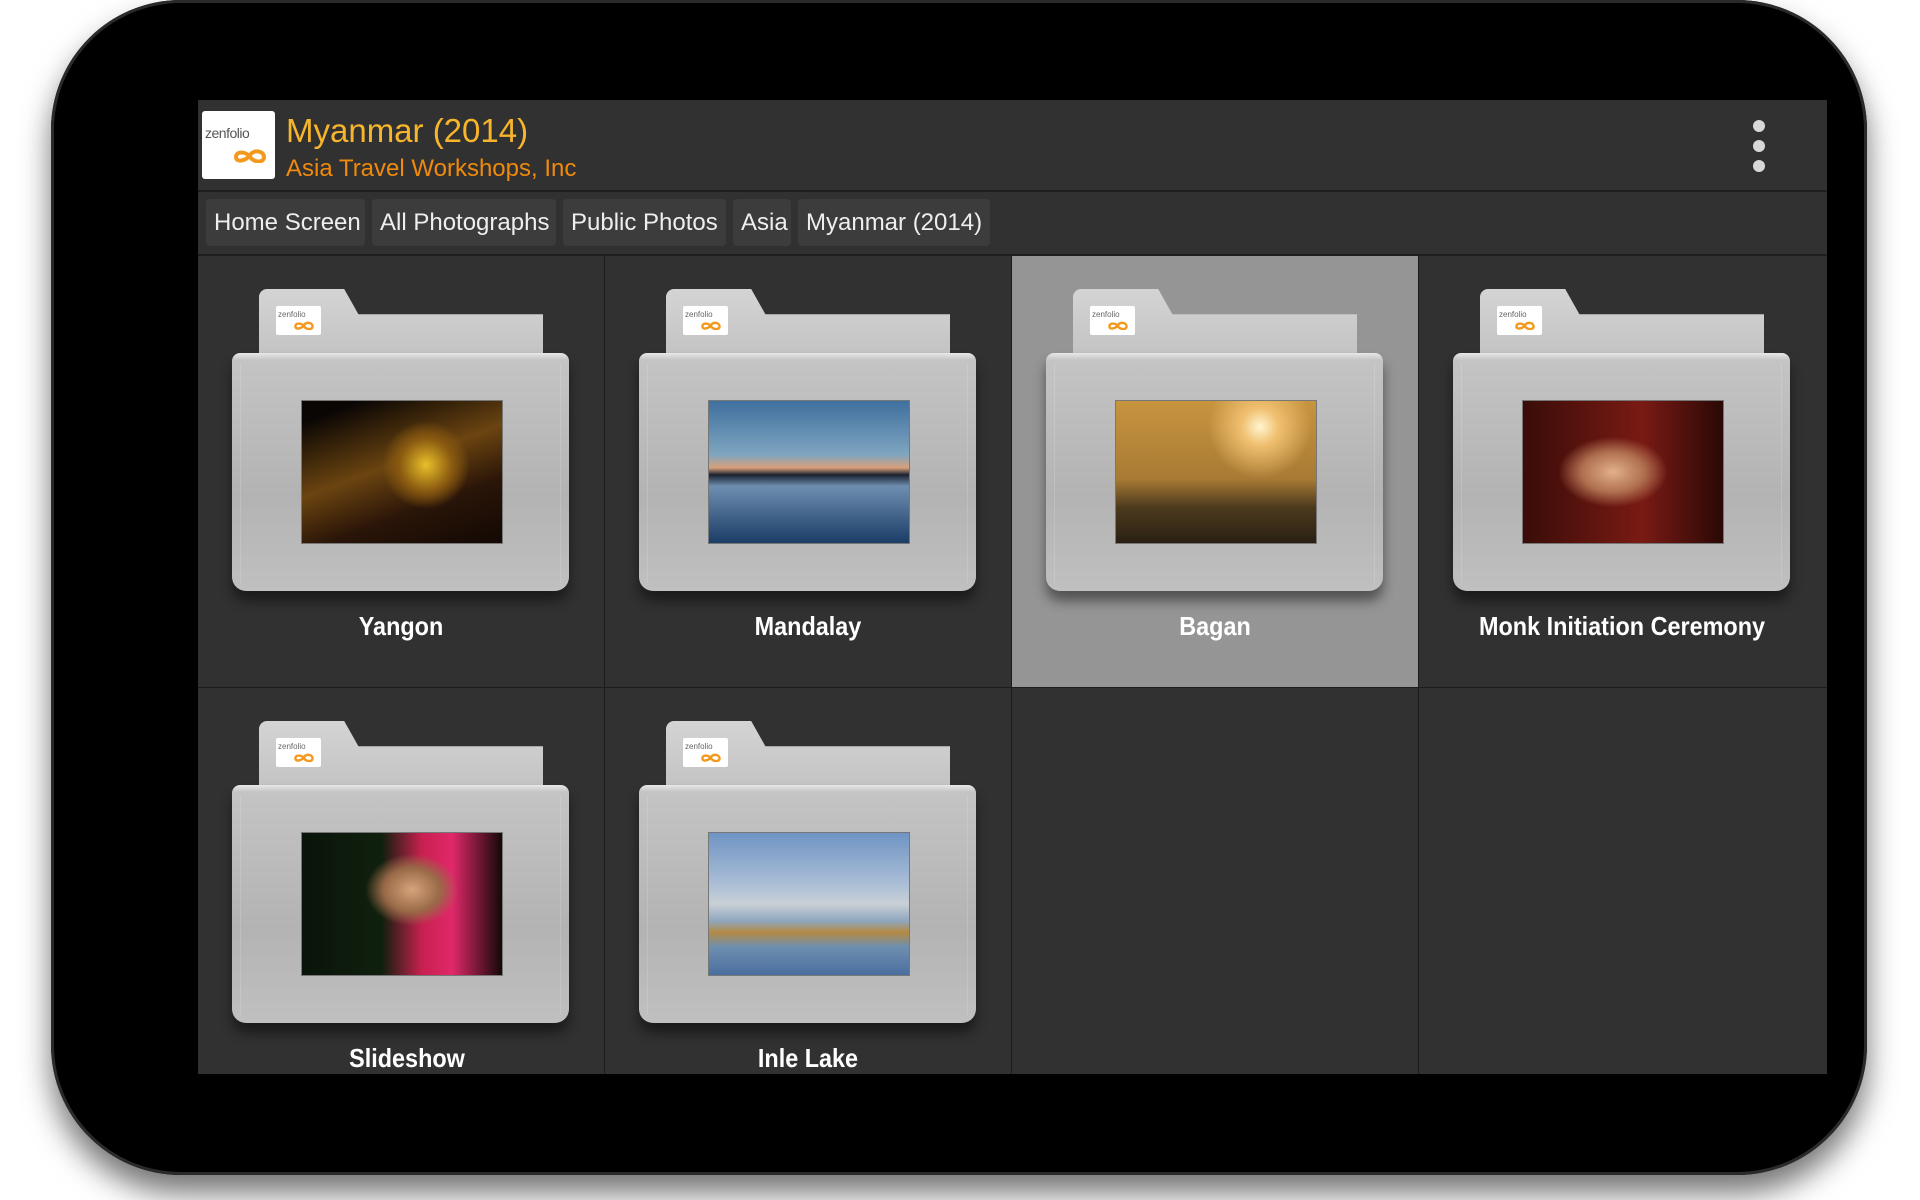 The width and height of the screenshot is (1920, 1200). I want to click on gallery-monk-initiation-ceremony: zenfolio Monk Initiation Ceremony, so click(1623, 472).